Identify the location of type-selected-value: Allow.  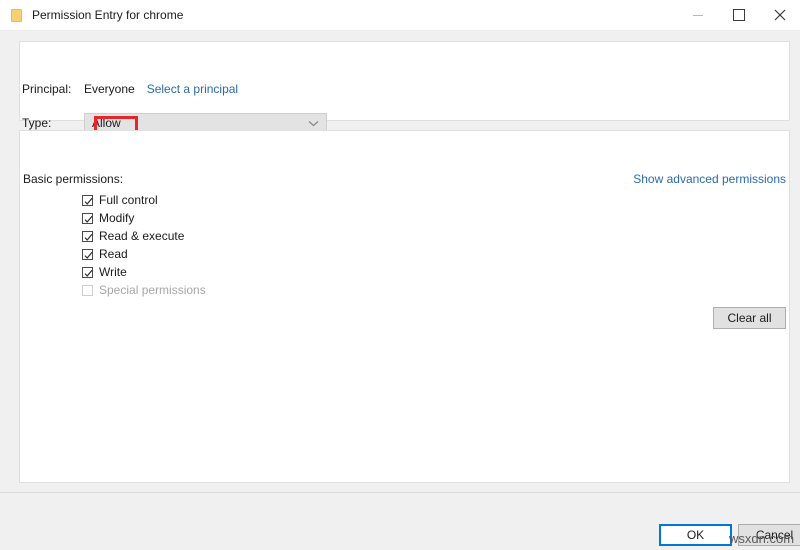
(106, 123).